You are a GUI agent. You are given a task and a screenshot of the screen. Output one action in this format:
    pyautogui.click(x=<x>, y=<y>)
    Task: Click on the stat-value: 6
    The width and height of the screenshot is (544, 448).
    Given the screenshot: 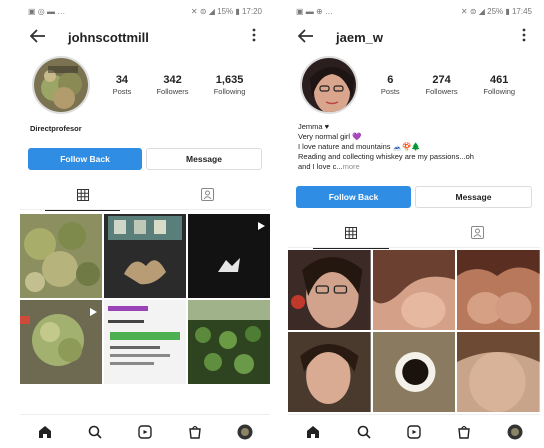 What is the action you would take?
    pyautogui.click(x=390, y=80)
    